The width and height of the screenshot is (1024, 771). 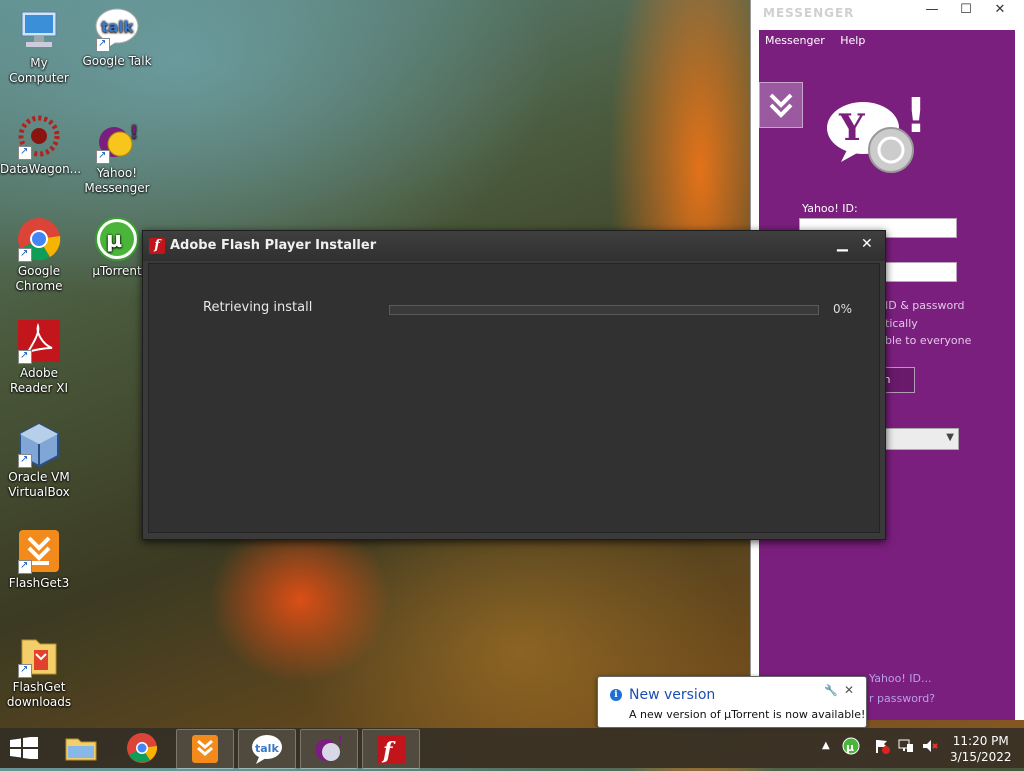 I want to click on desktop-icon-label: FlashGet downloads, so click(x=39, y=694).